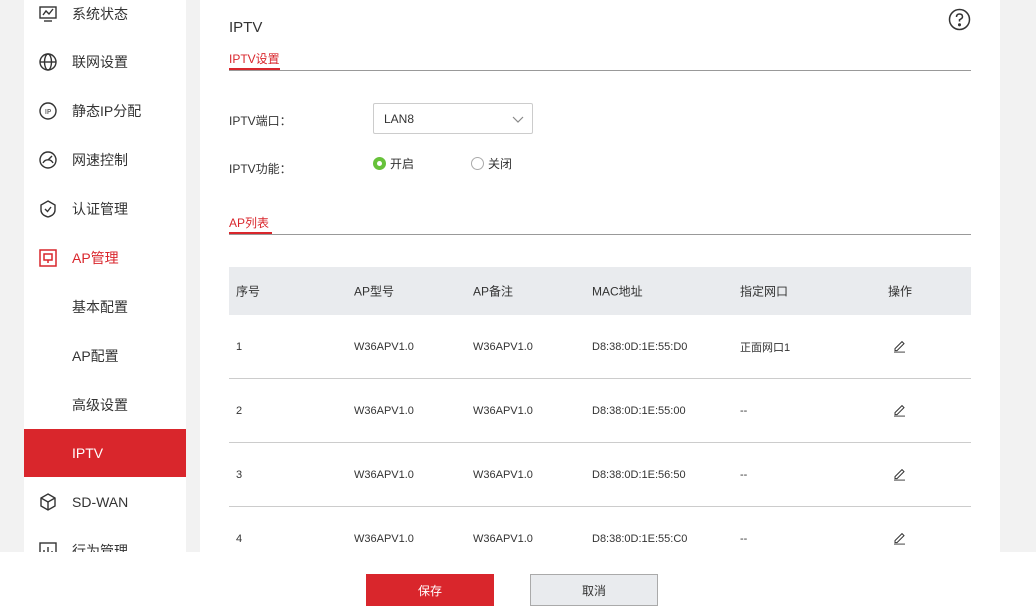  I want to click on table-header: 序号 AP型号 AP备注 MAC地址 指定网口 操作, so click(600, 291).